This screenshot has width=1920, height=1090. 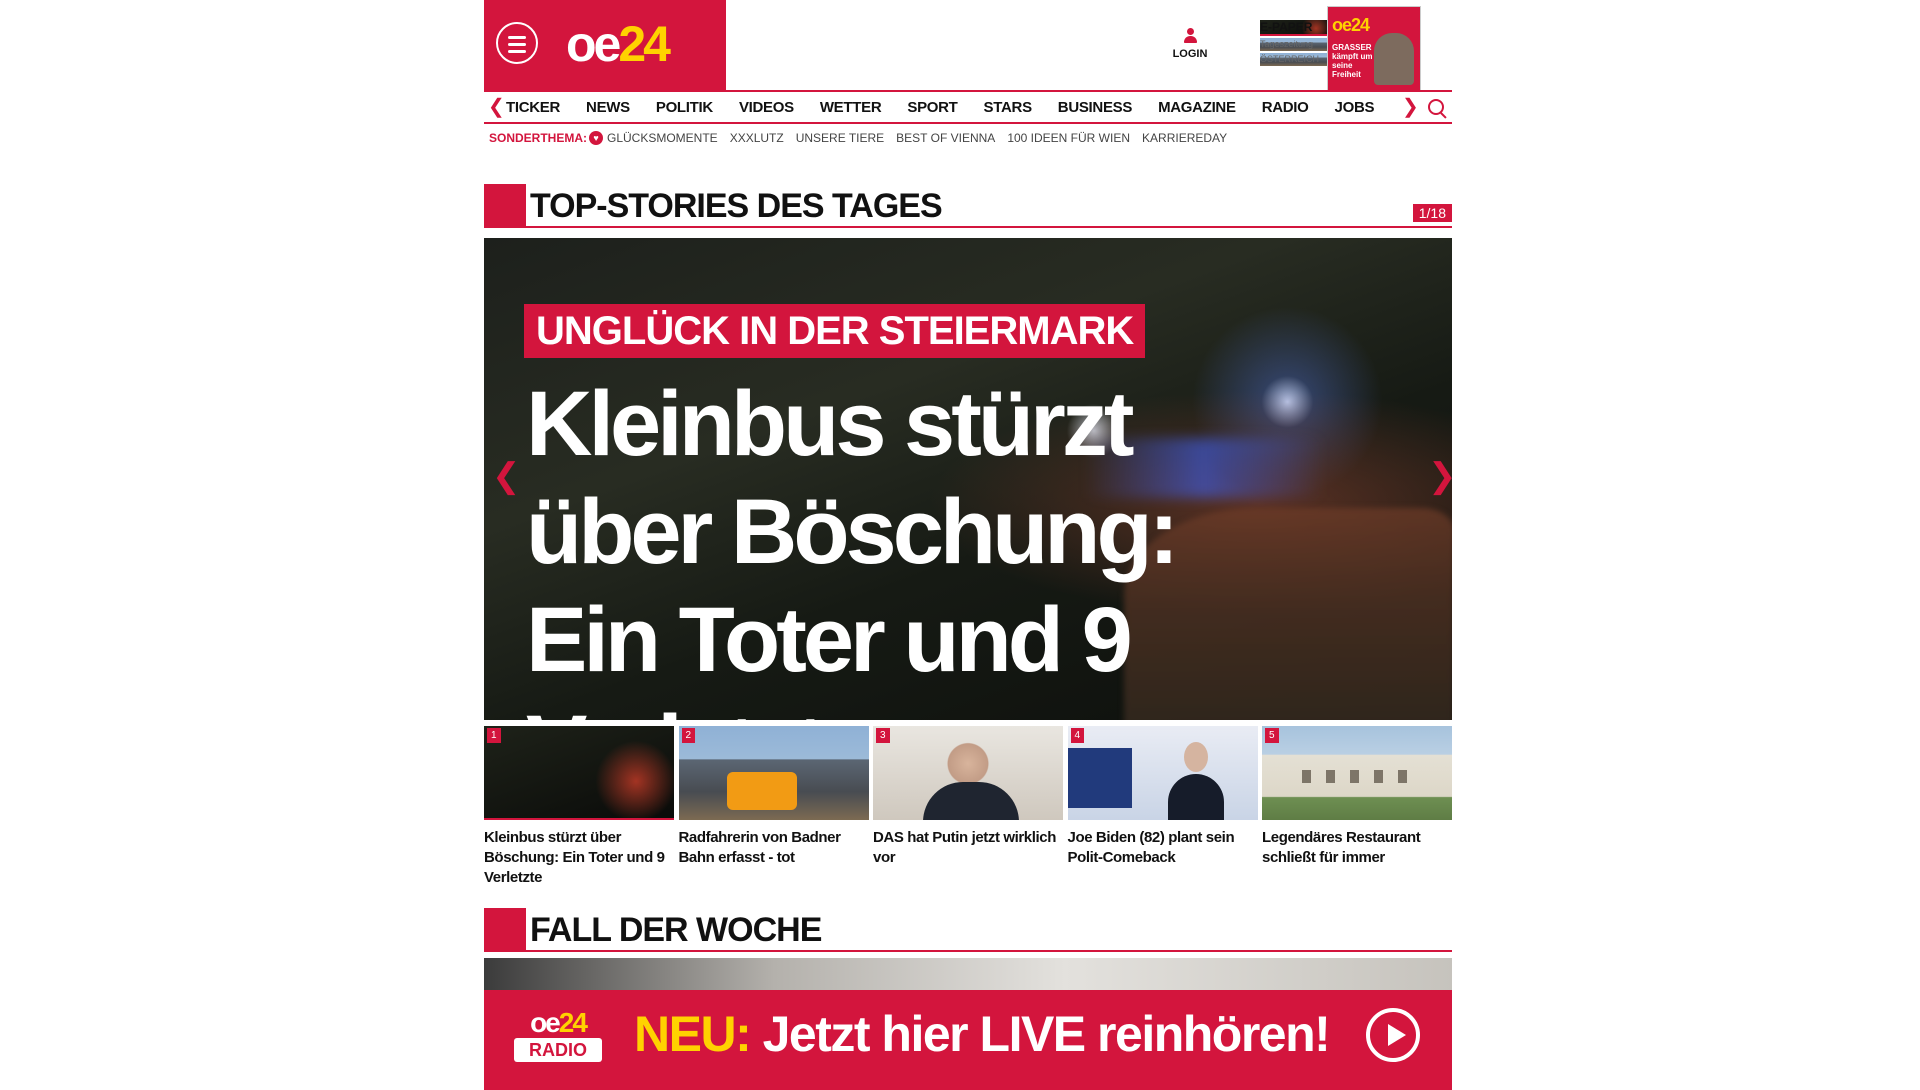 I want to click on chevron-left-icon: ❮, so click(x=496, y=107).